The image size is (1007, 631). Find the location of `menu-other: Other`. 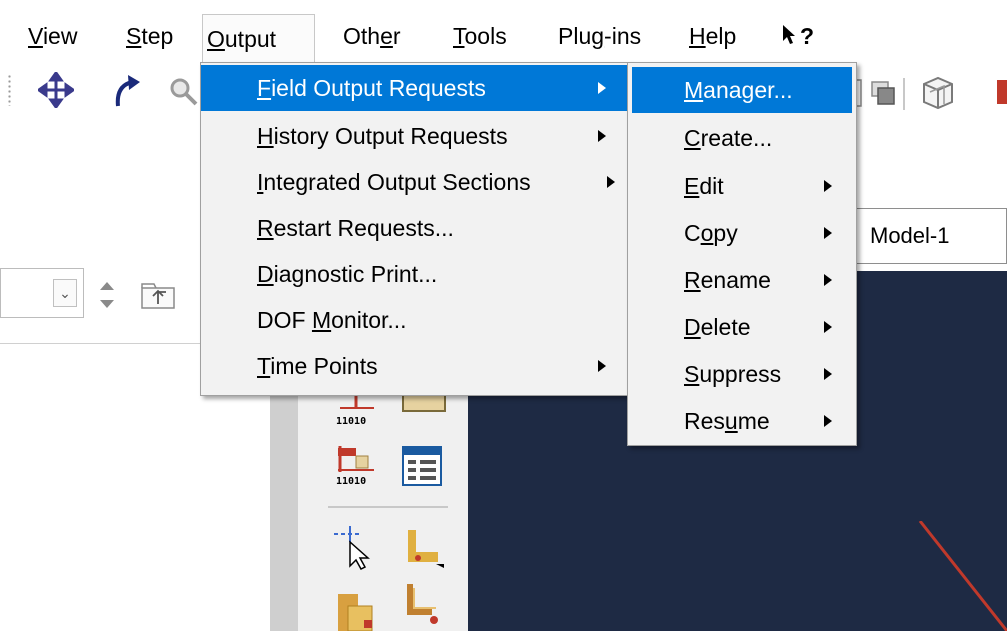

menu-other: Other is located at coordinates (372, 38).